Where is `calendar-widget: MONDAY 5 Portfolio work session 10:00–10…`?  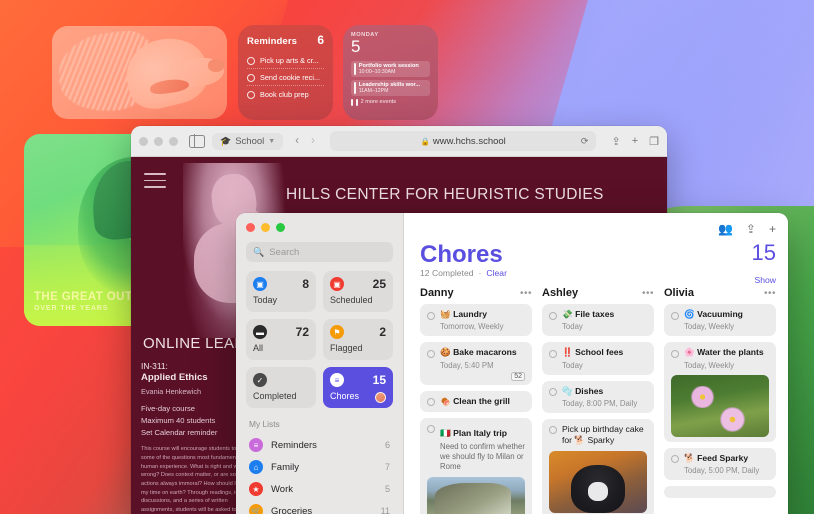
calendar-widget: MONDAY 5 Portfolio work session 10:00–10… is located at coordinates (390, 72).